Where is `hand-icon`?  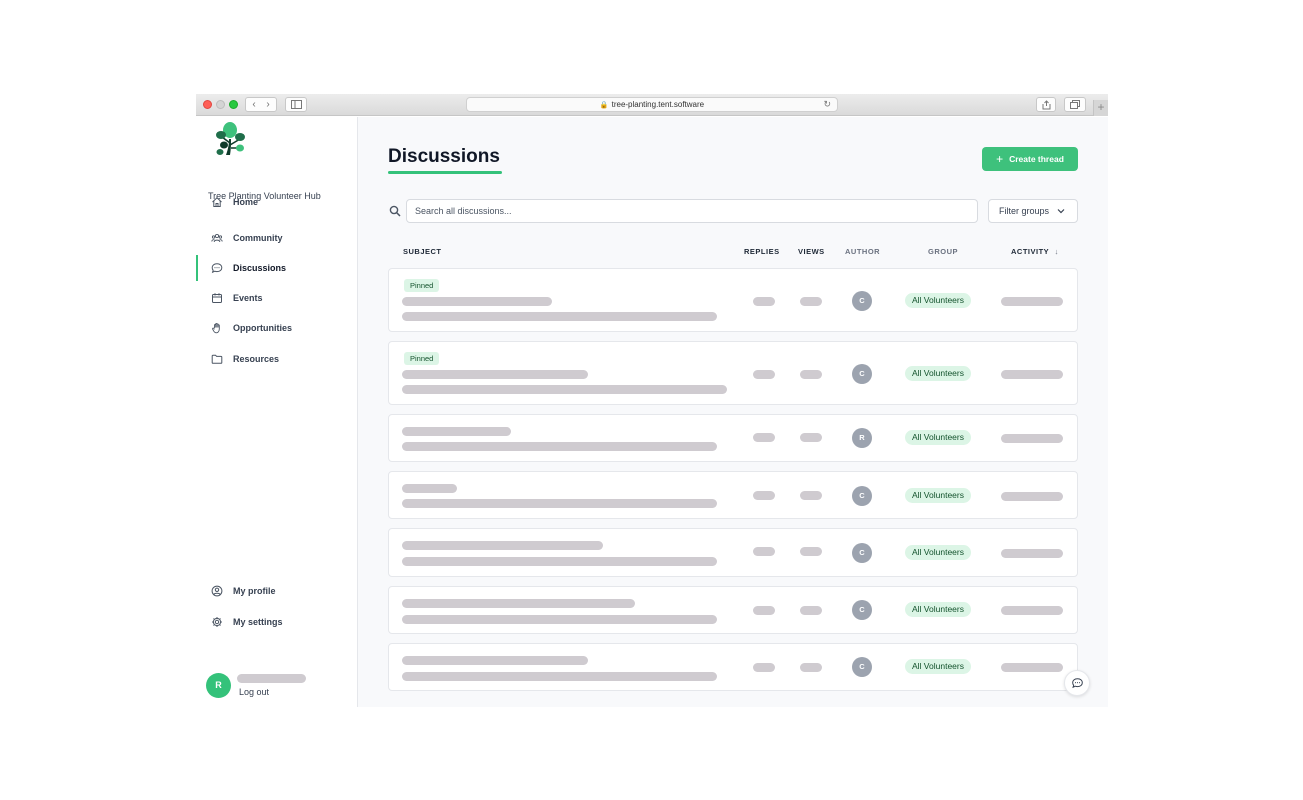
hand-icon is located at coordinates (216, 328).